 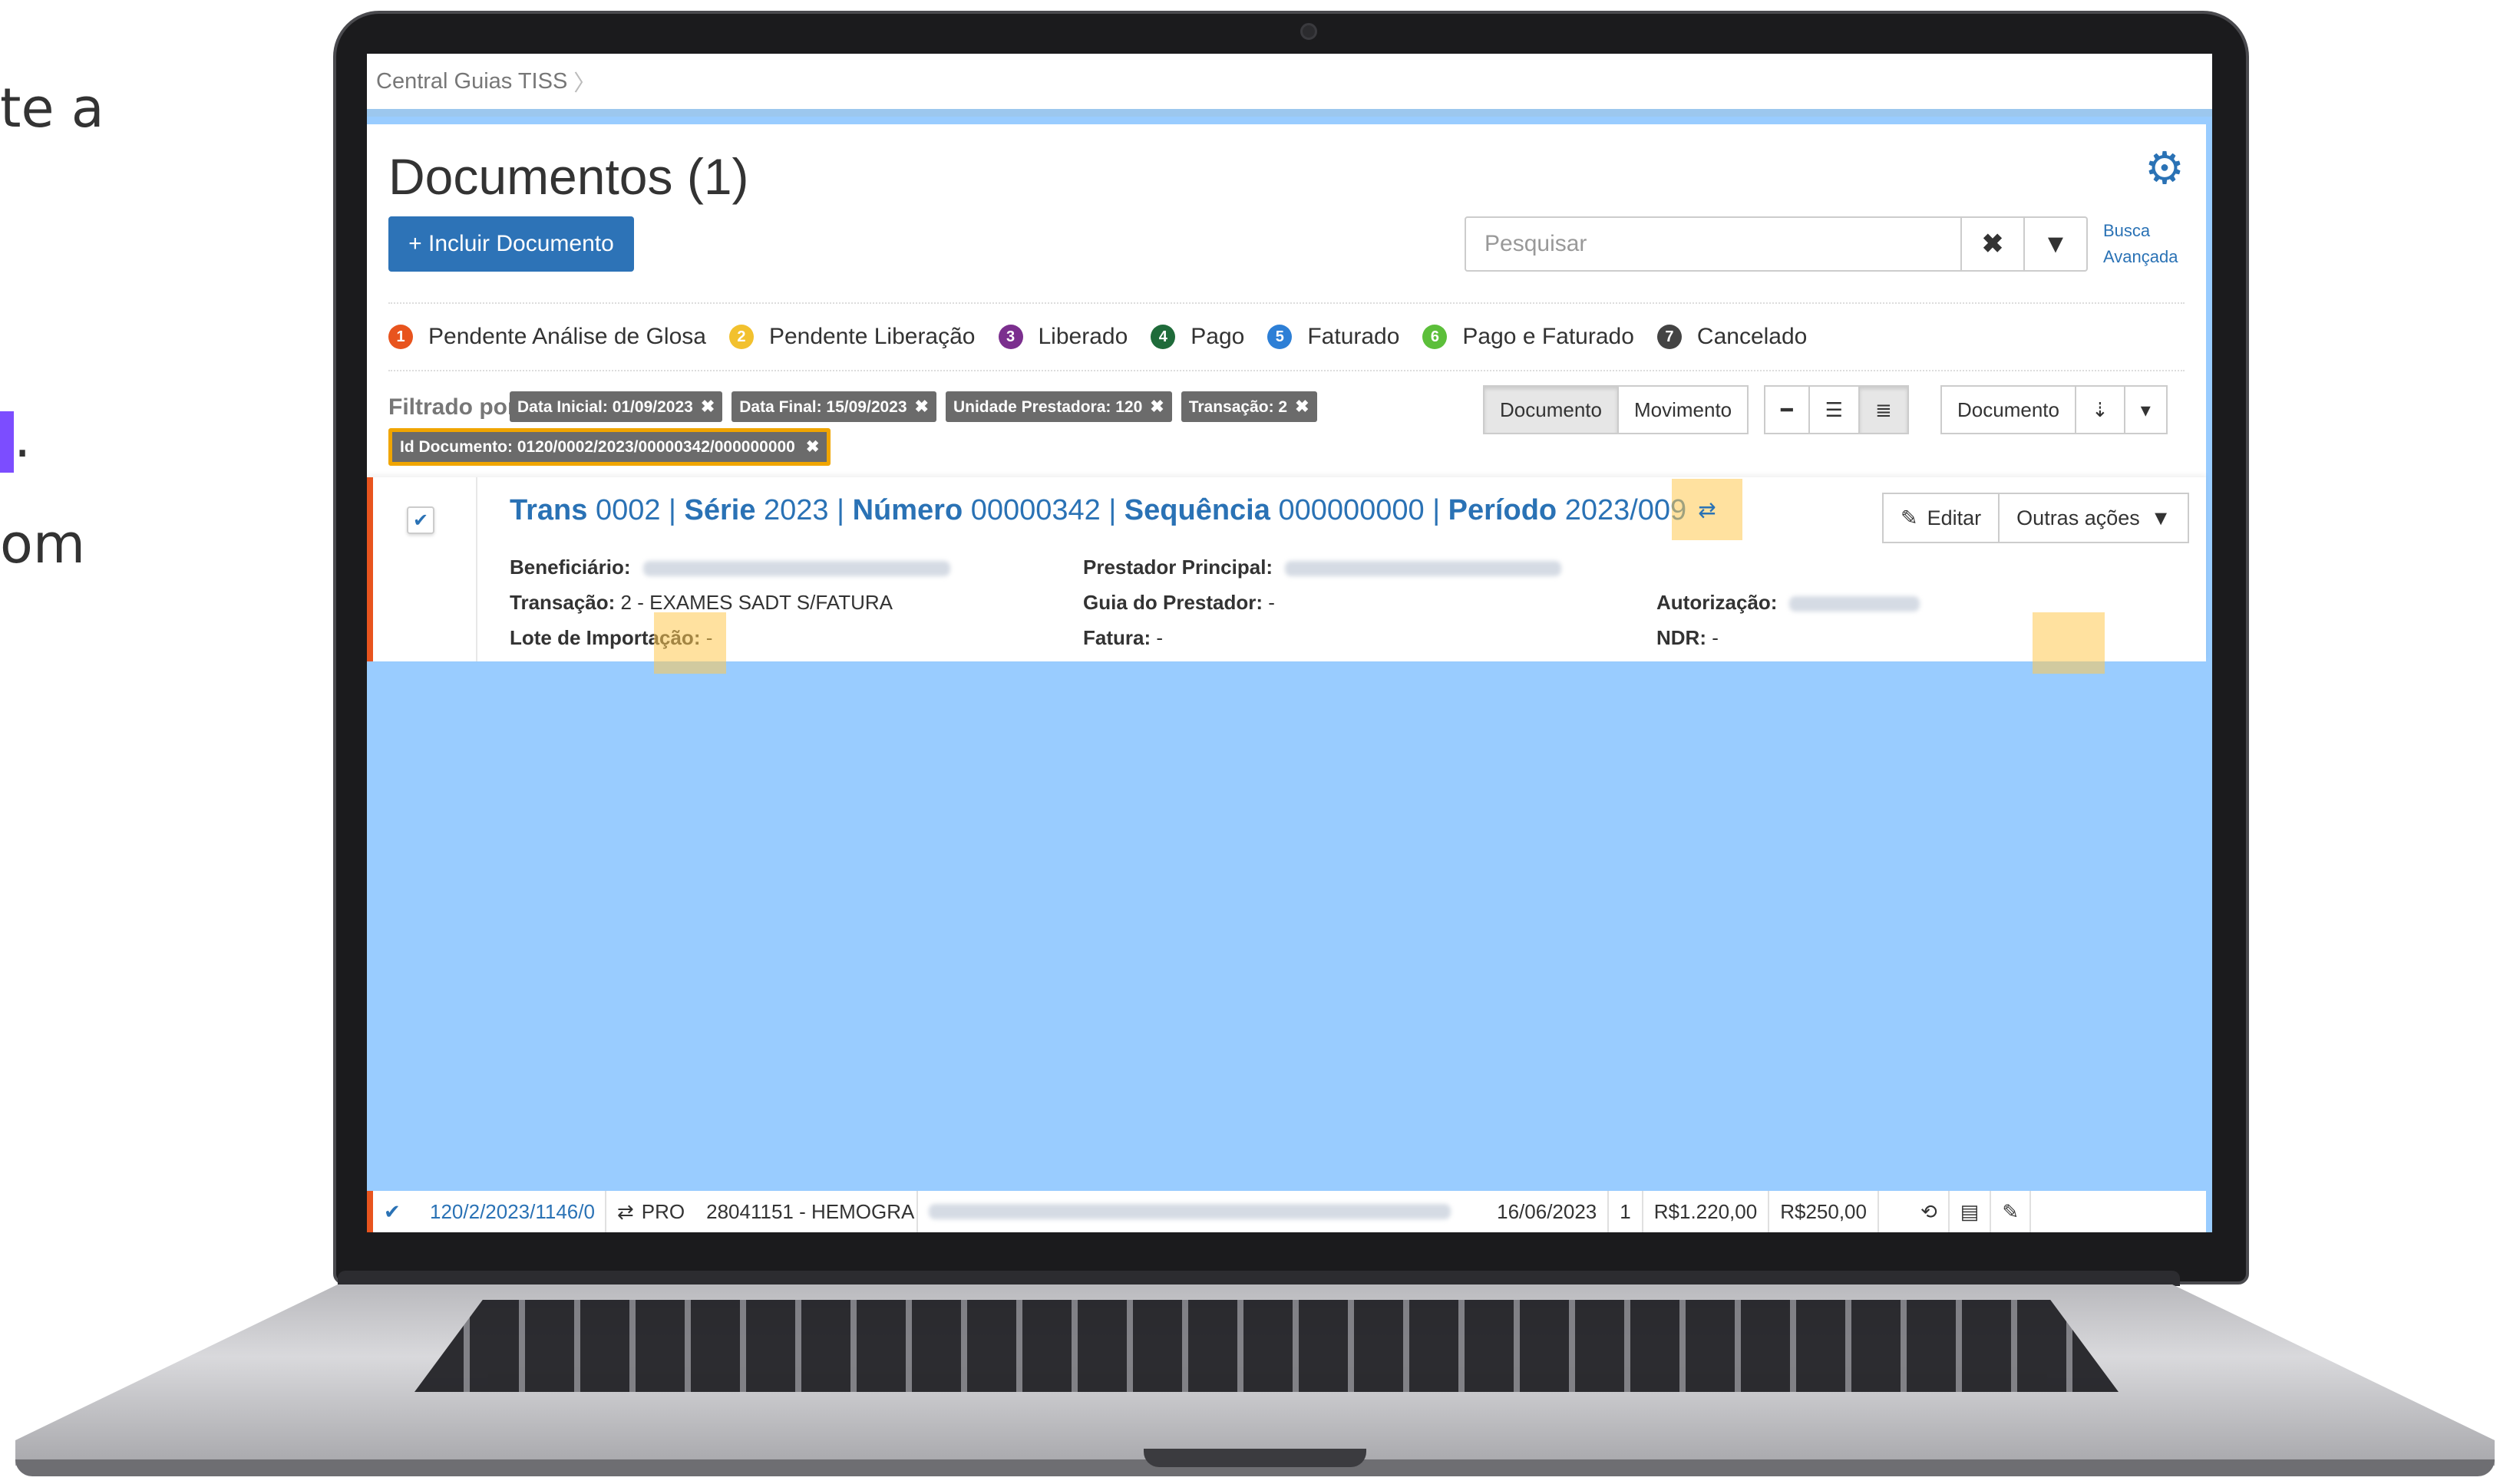 I want to click on document-icon: ▤, so click(x=1970, y=1211).